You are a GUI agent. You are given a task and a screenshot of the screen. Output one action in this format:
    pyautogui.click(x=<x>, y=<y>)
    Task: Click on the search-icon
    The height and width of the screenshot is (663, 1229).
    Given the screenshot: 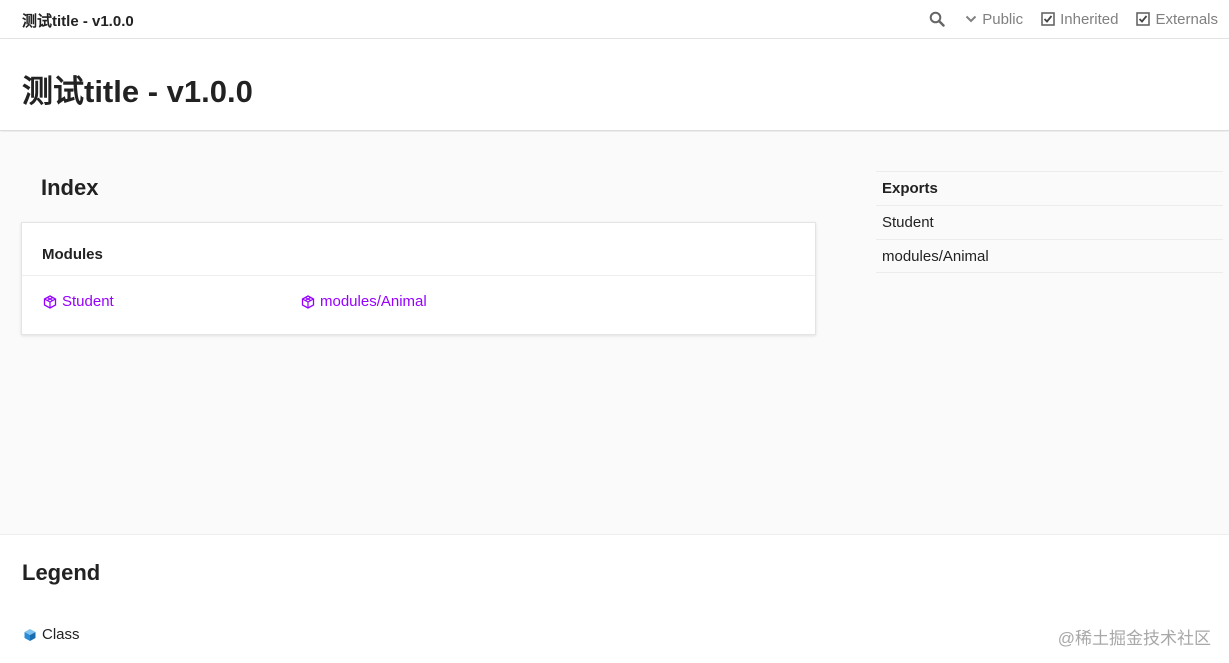 What is the action you would take?
    pyautogui.click(x=937, y=19)
    